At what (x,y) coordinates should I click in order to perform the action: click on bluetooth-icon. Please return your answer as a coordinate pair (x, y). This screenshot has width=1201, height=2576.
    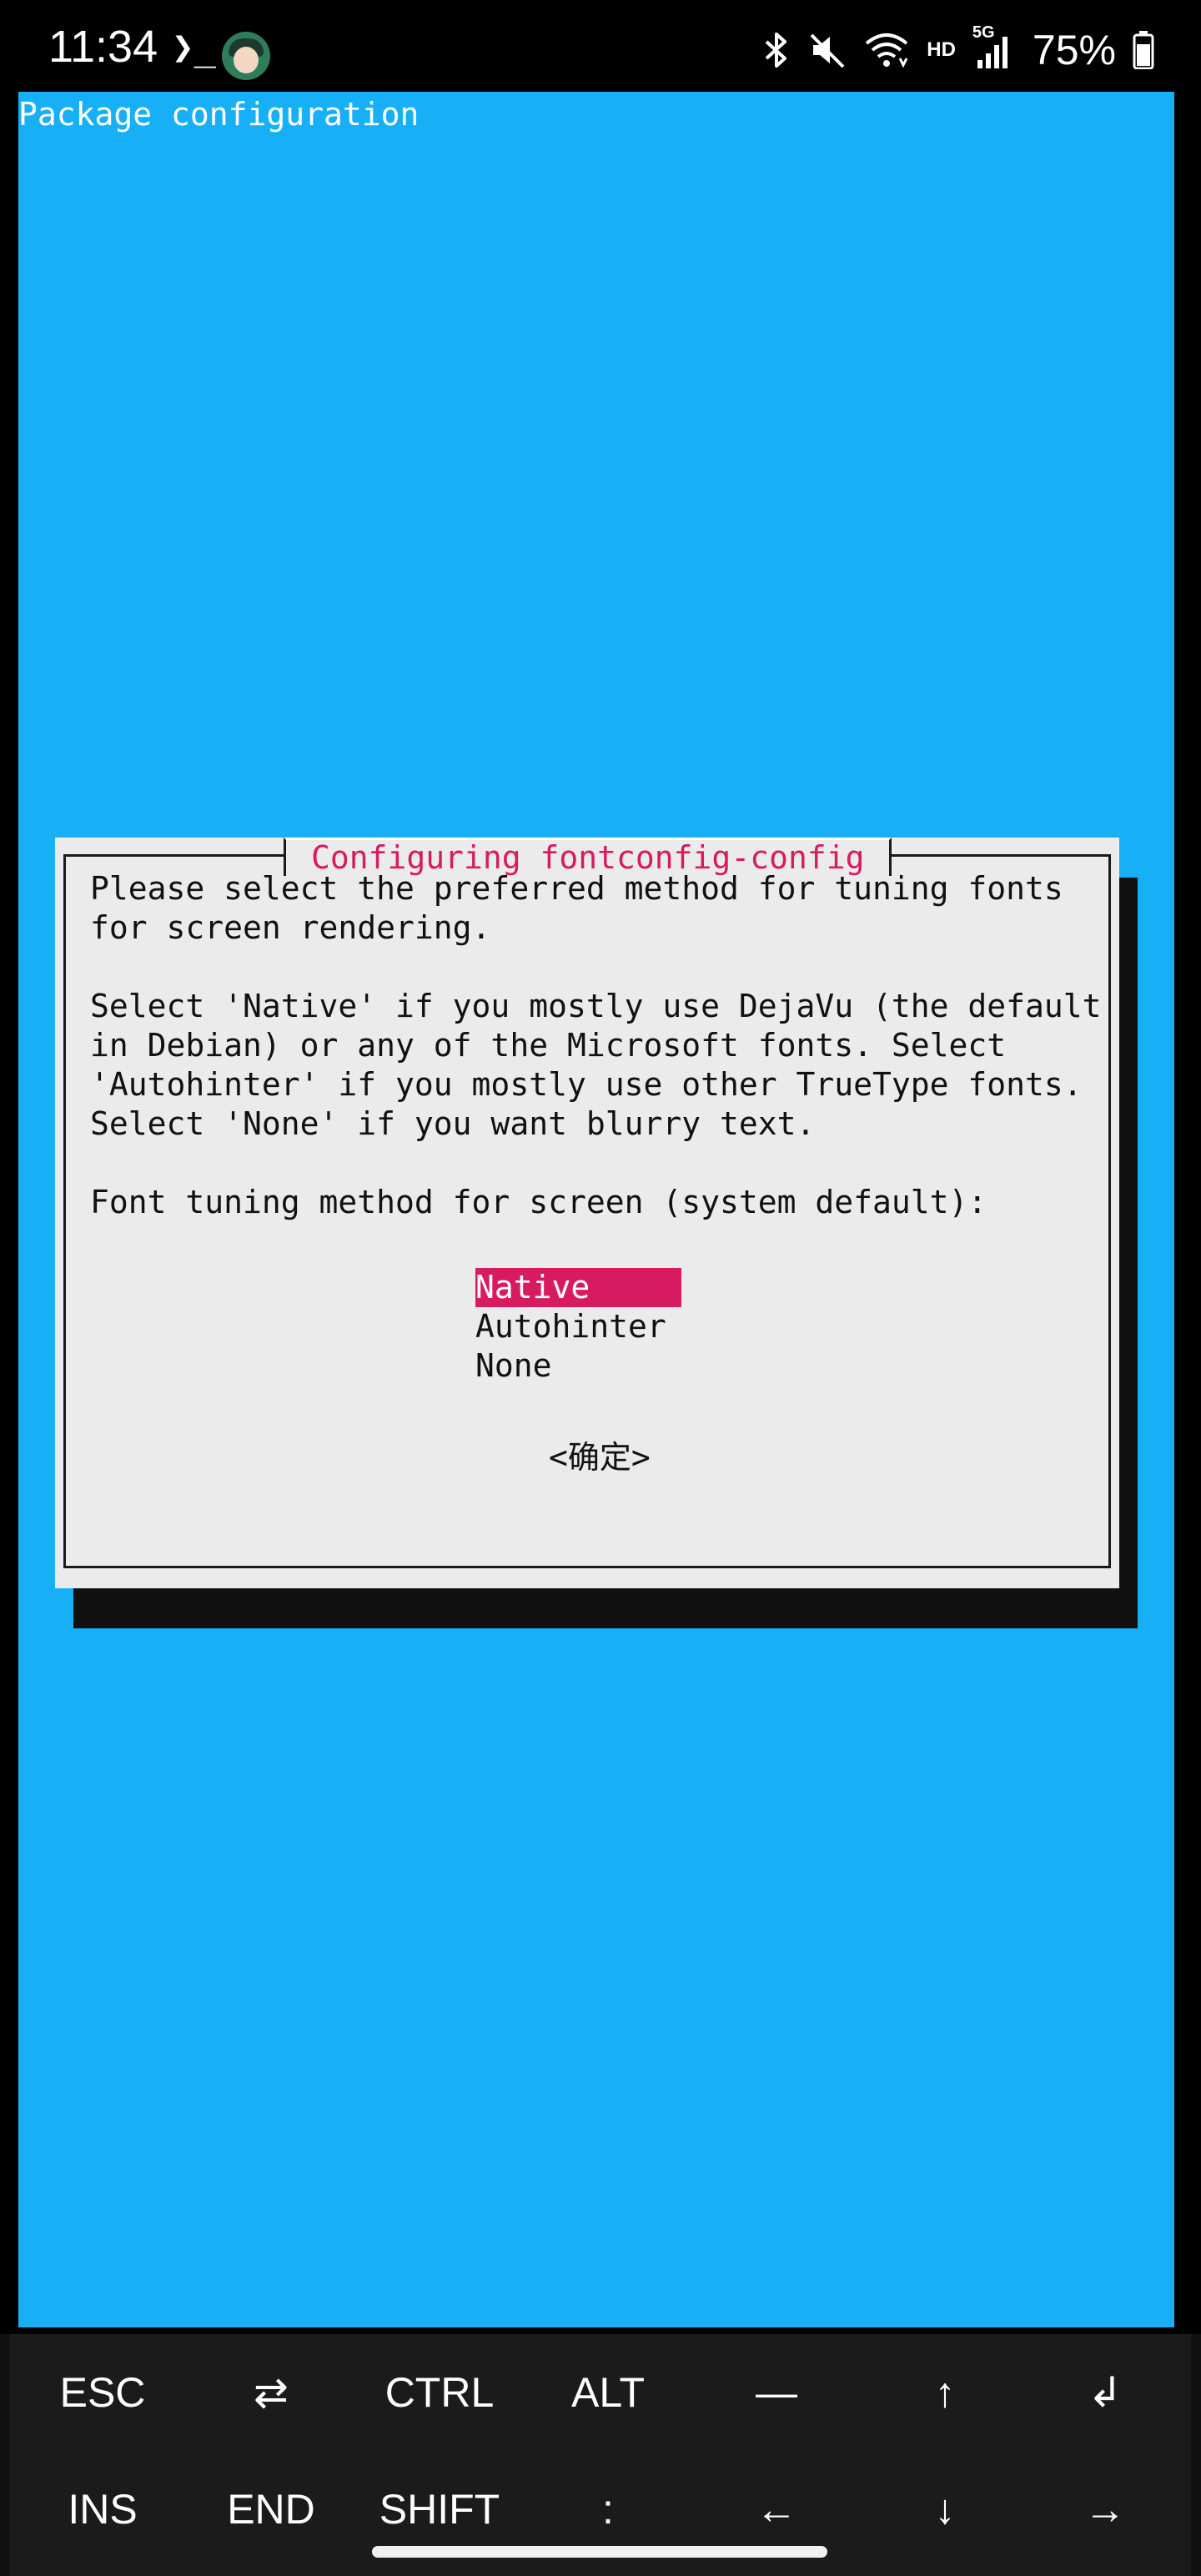
    Looking at the image, I should click on (776, 50).